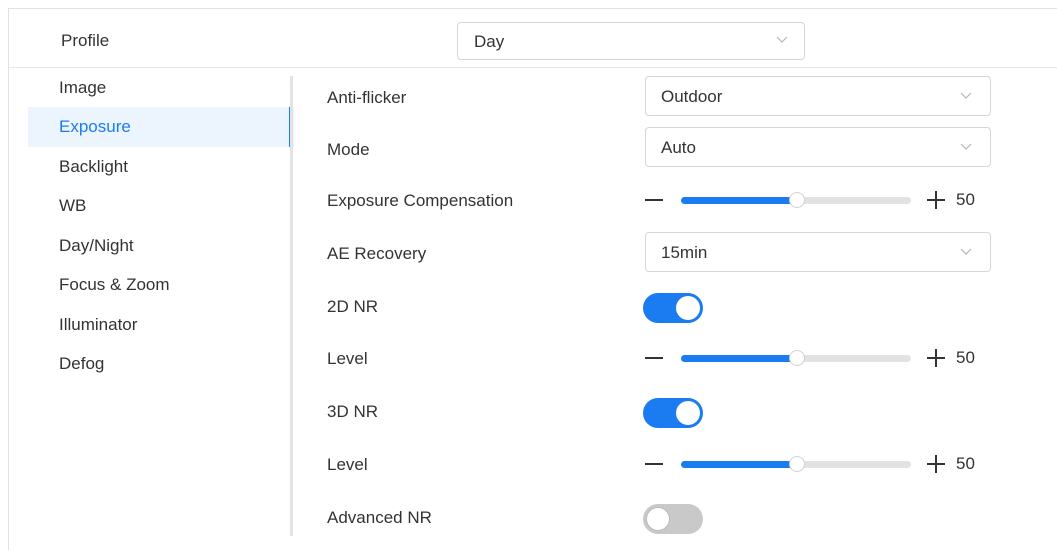  I want to click on nr-3d-level-value: 50, so click(965, 463).